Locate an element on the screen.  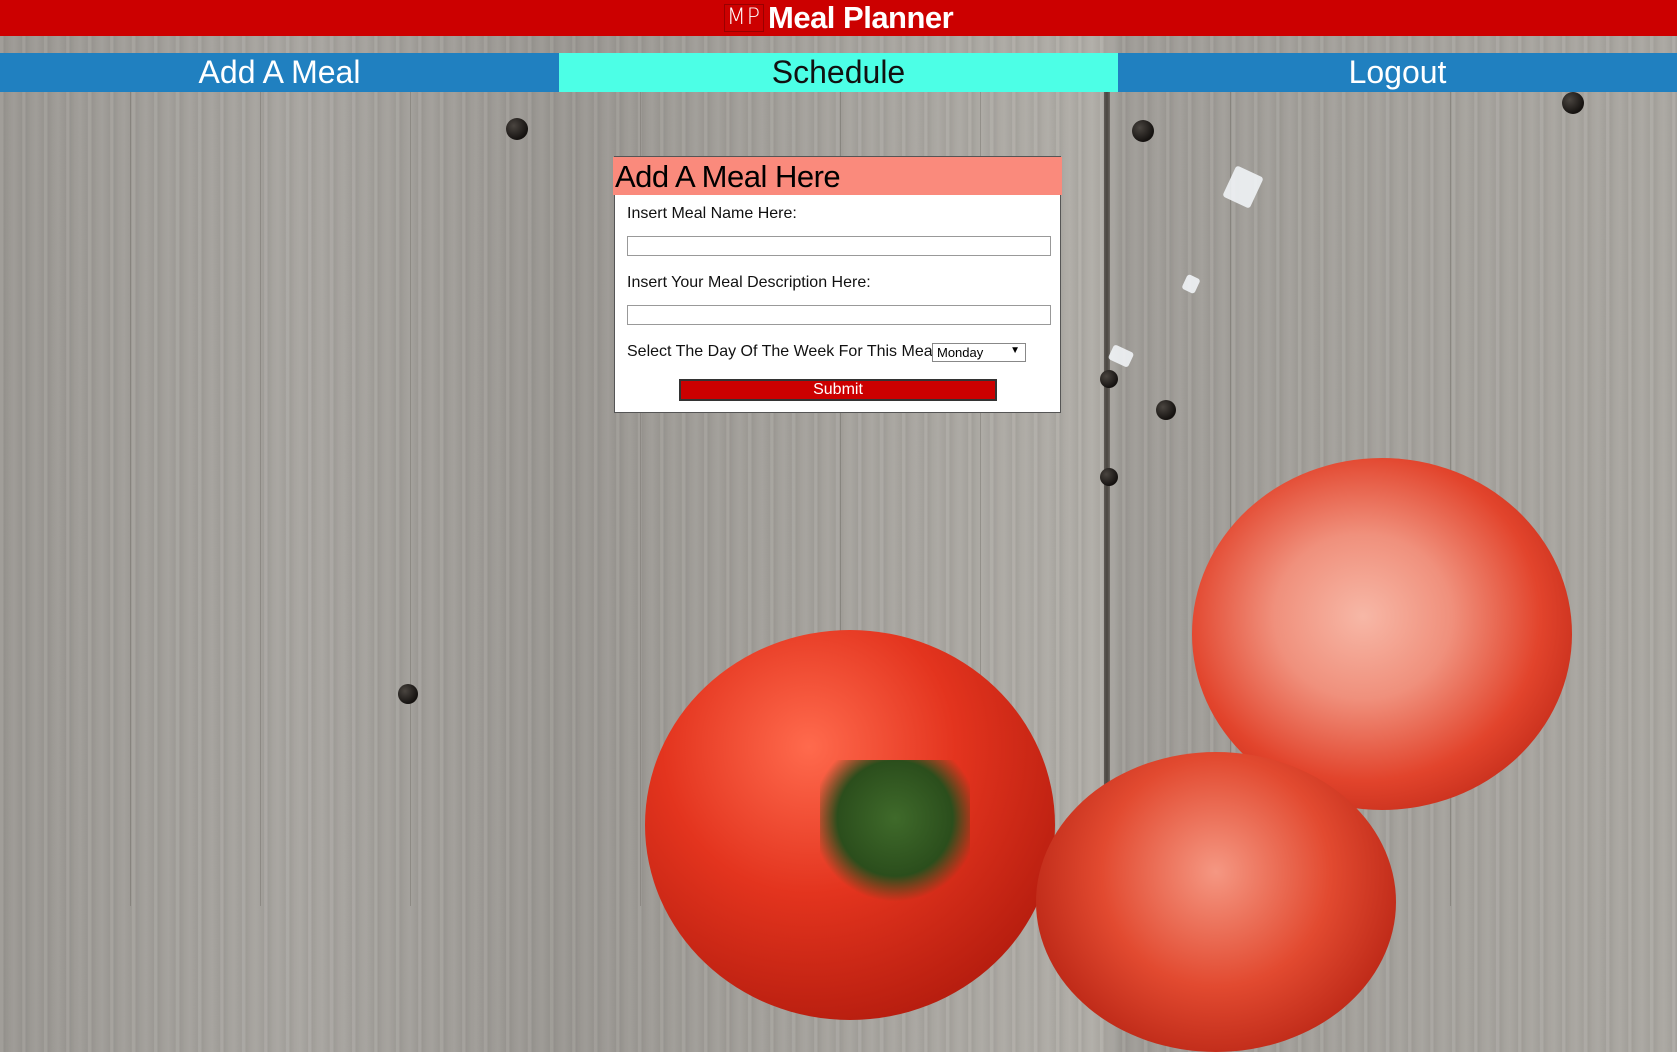
top-header: MP Meal Planner is located at coordinates (838, 18).